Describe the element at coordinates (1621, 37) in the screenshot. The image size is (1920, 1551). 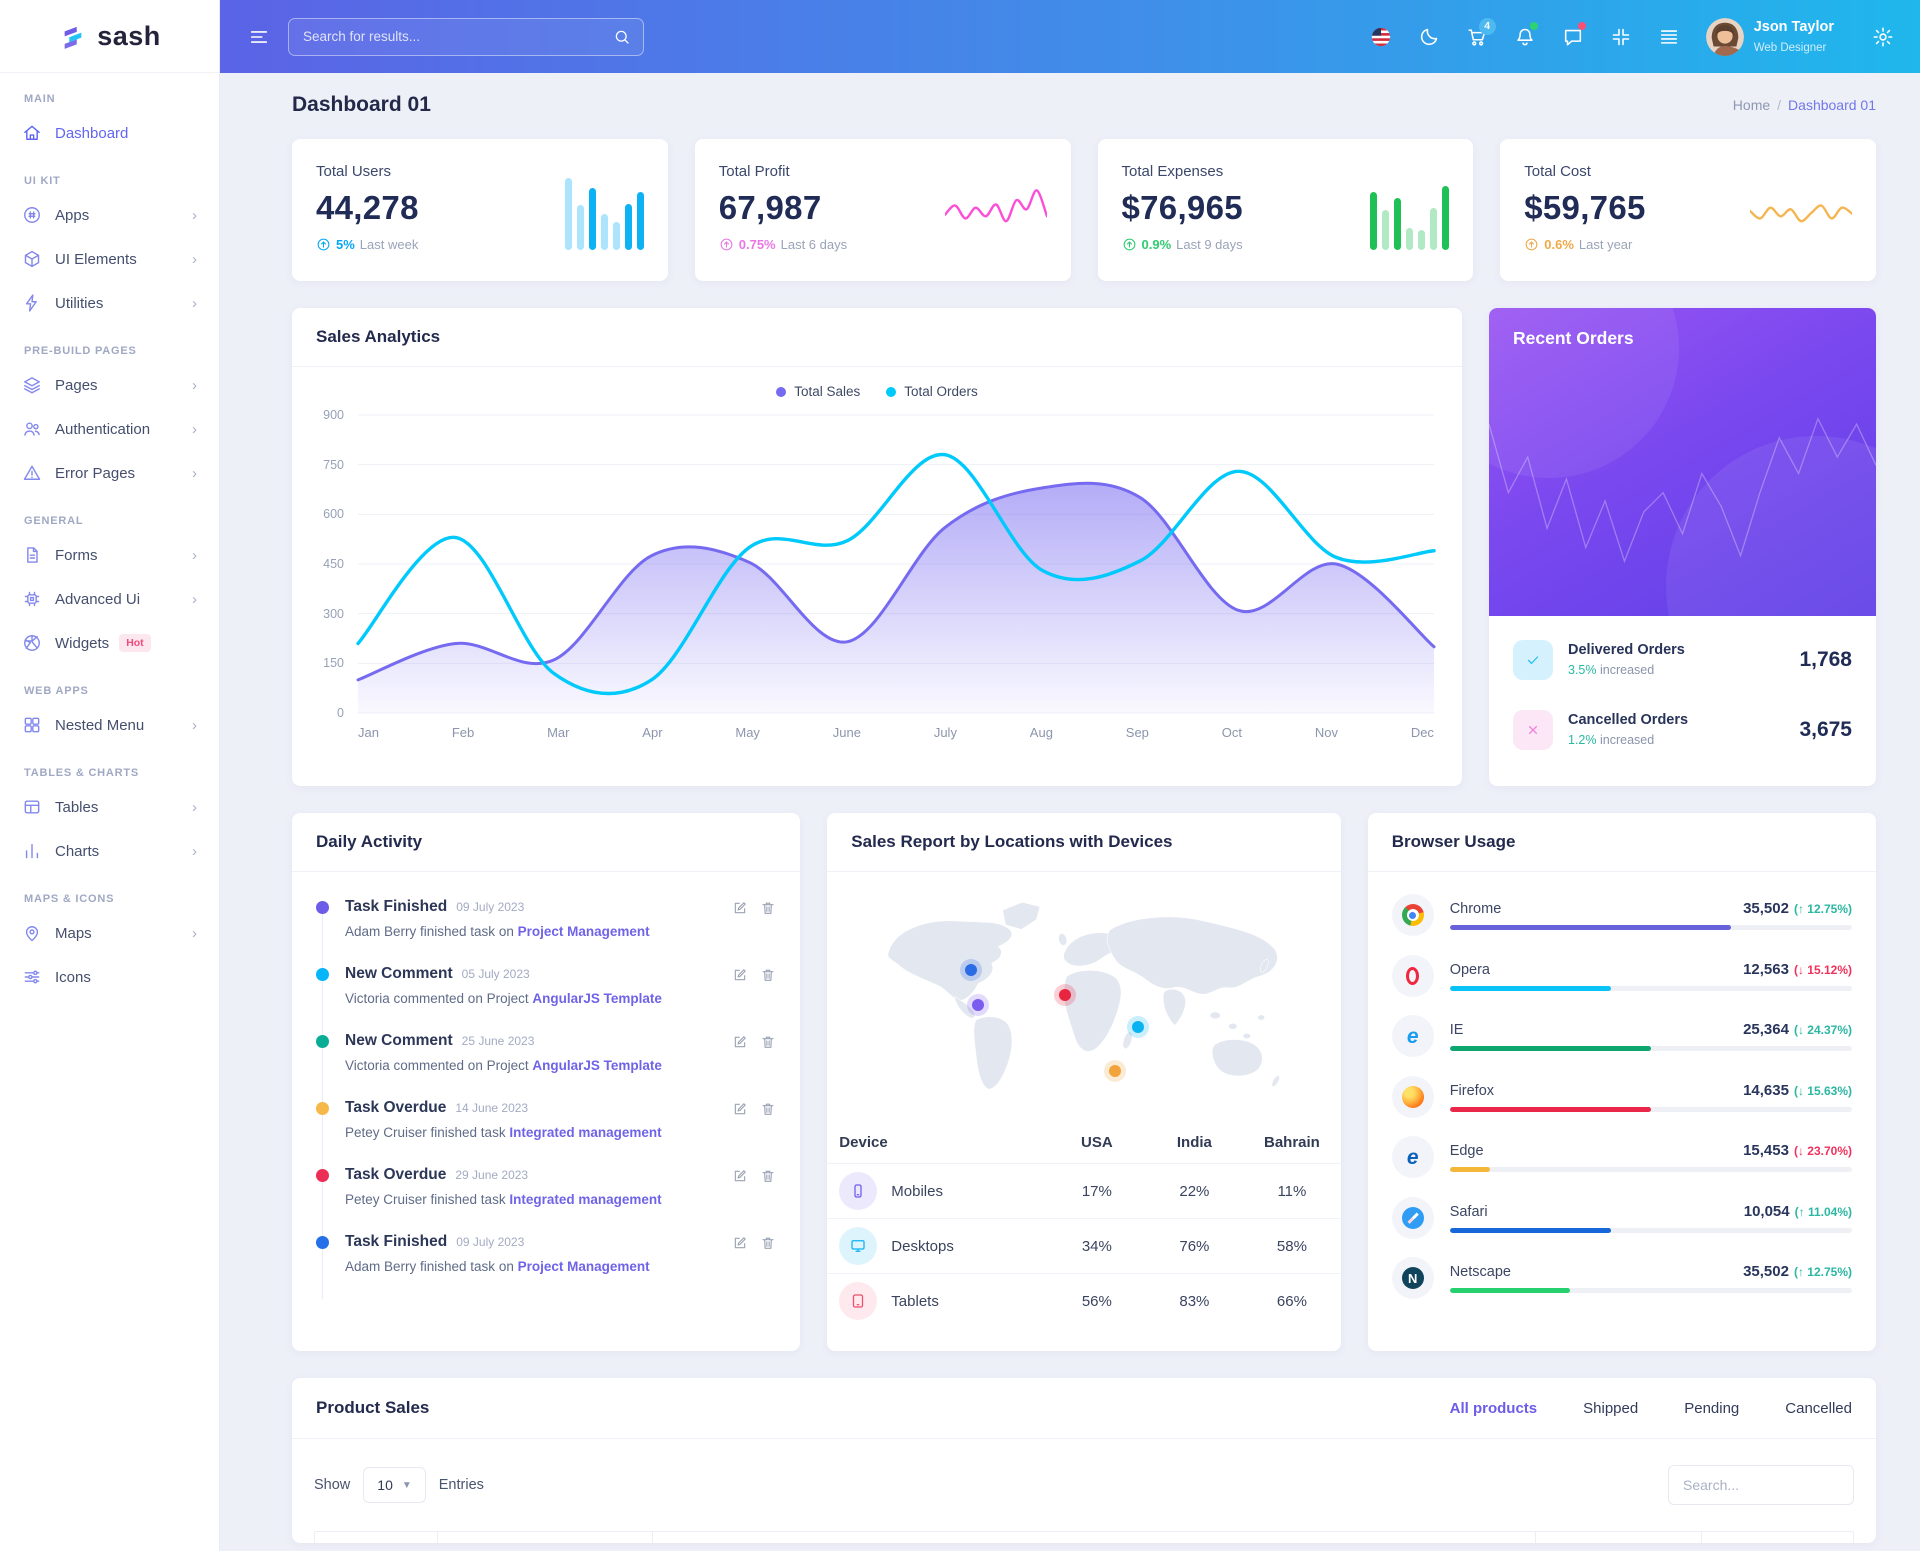
I see `fullscreen-icon` at that location.